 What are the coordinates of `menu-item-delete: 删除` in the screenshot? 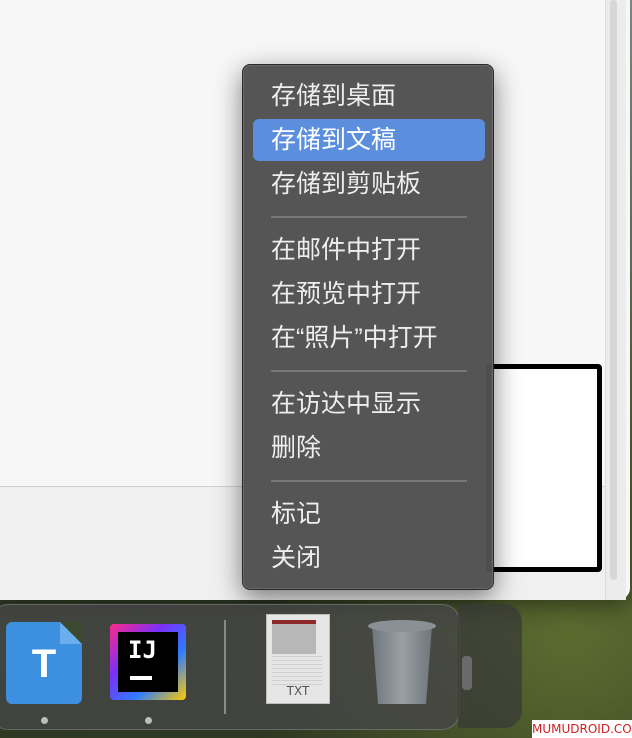 It's located at (369, 448).